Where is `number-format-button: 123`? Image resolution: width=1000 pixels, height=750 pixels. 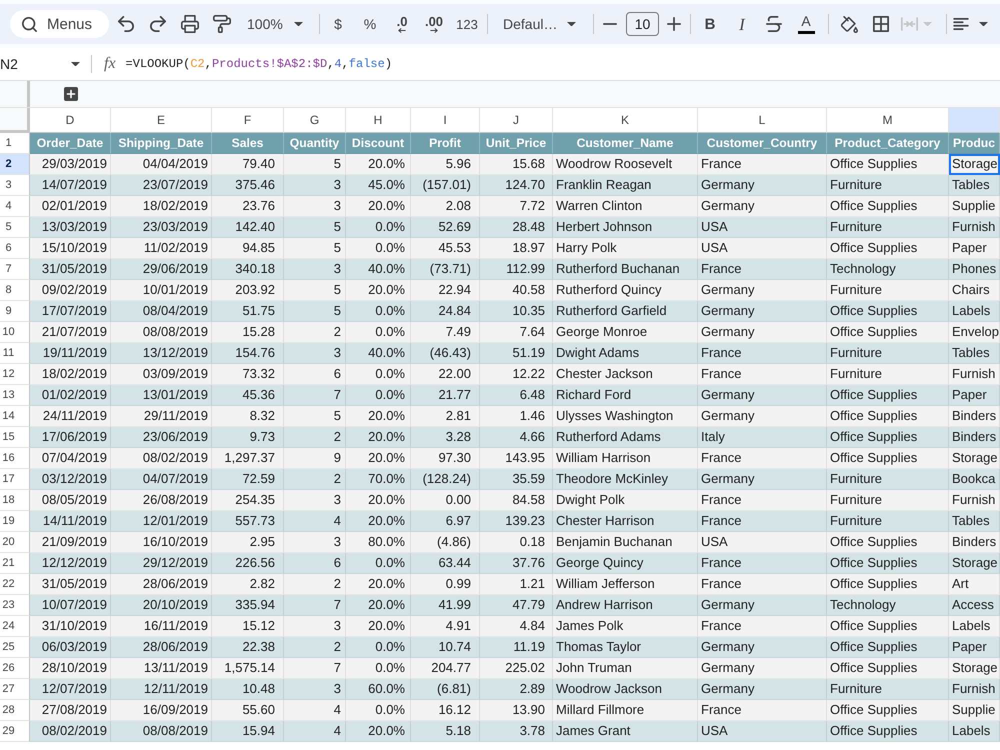 number-format-button: 123 is located at coordinates (467, 24).